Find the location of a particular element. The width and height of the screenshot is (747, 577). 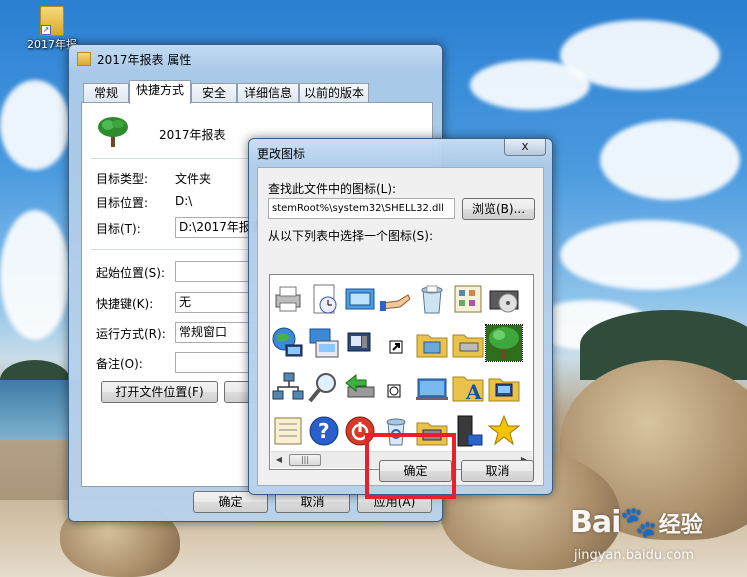

window-title: 2017年报表 属性 is located at coordinates (144, 60).